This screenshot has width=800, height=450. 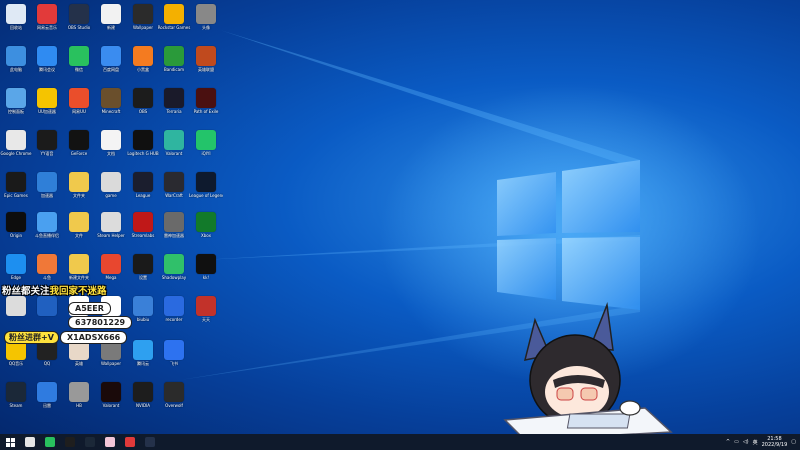 I want to click on desktop-icon: 新建, so click(x=111, y=17).